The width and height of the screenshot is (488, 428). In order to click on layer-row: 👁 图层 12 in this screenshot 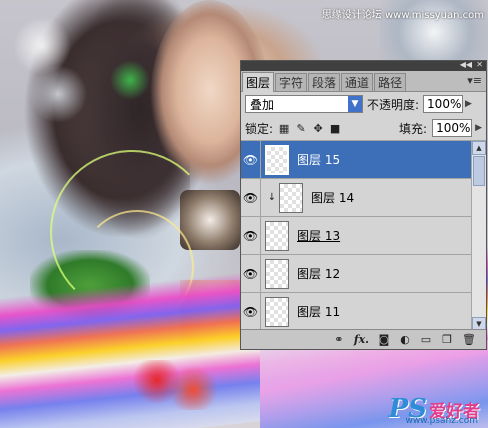, I will do `click(356, 274)`.